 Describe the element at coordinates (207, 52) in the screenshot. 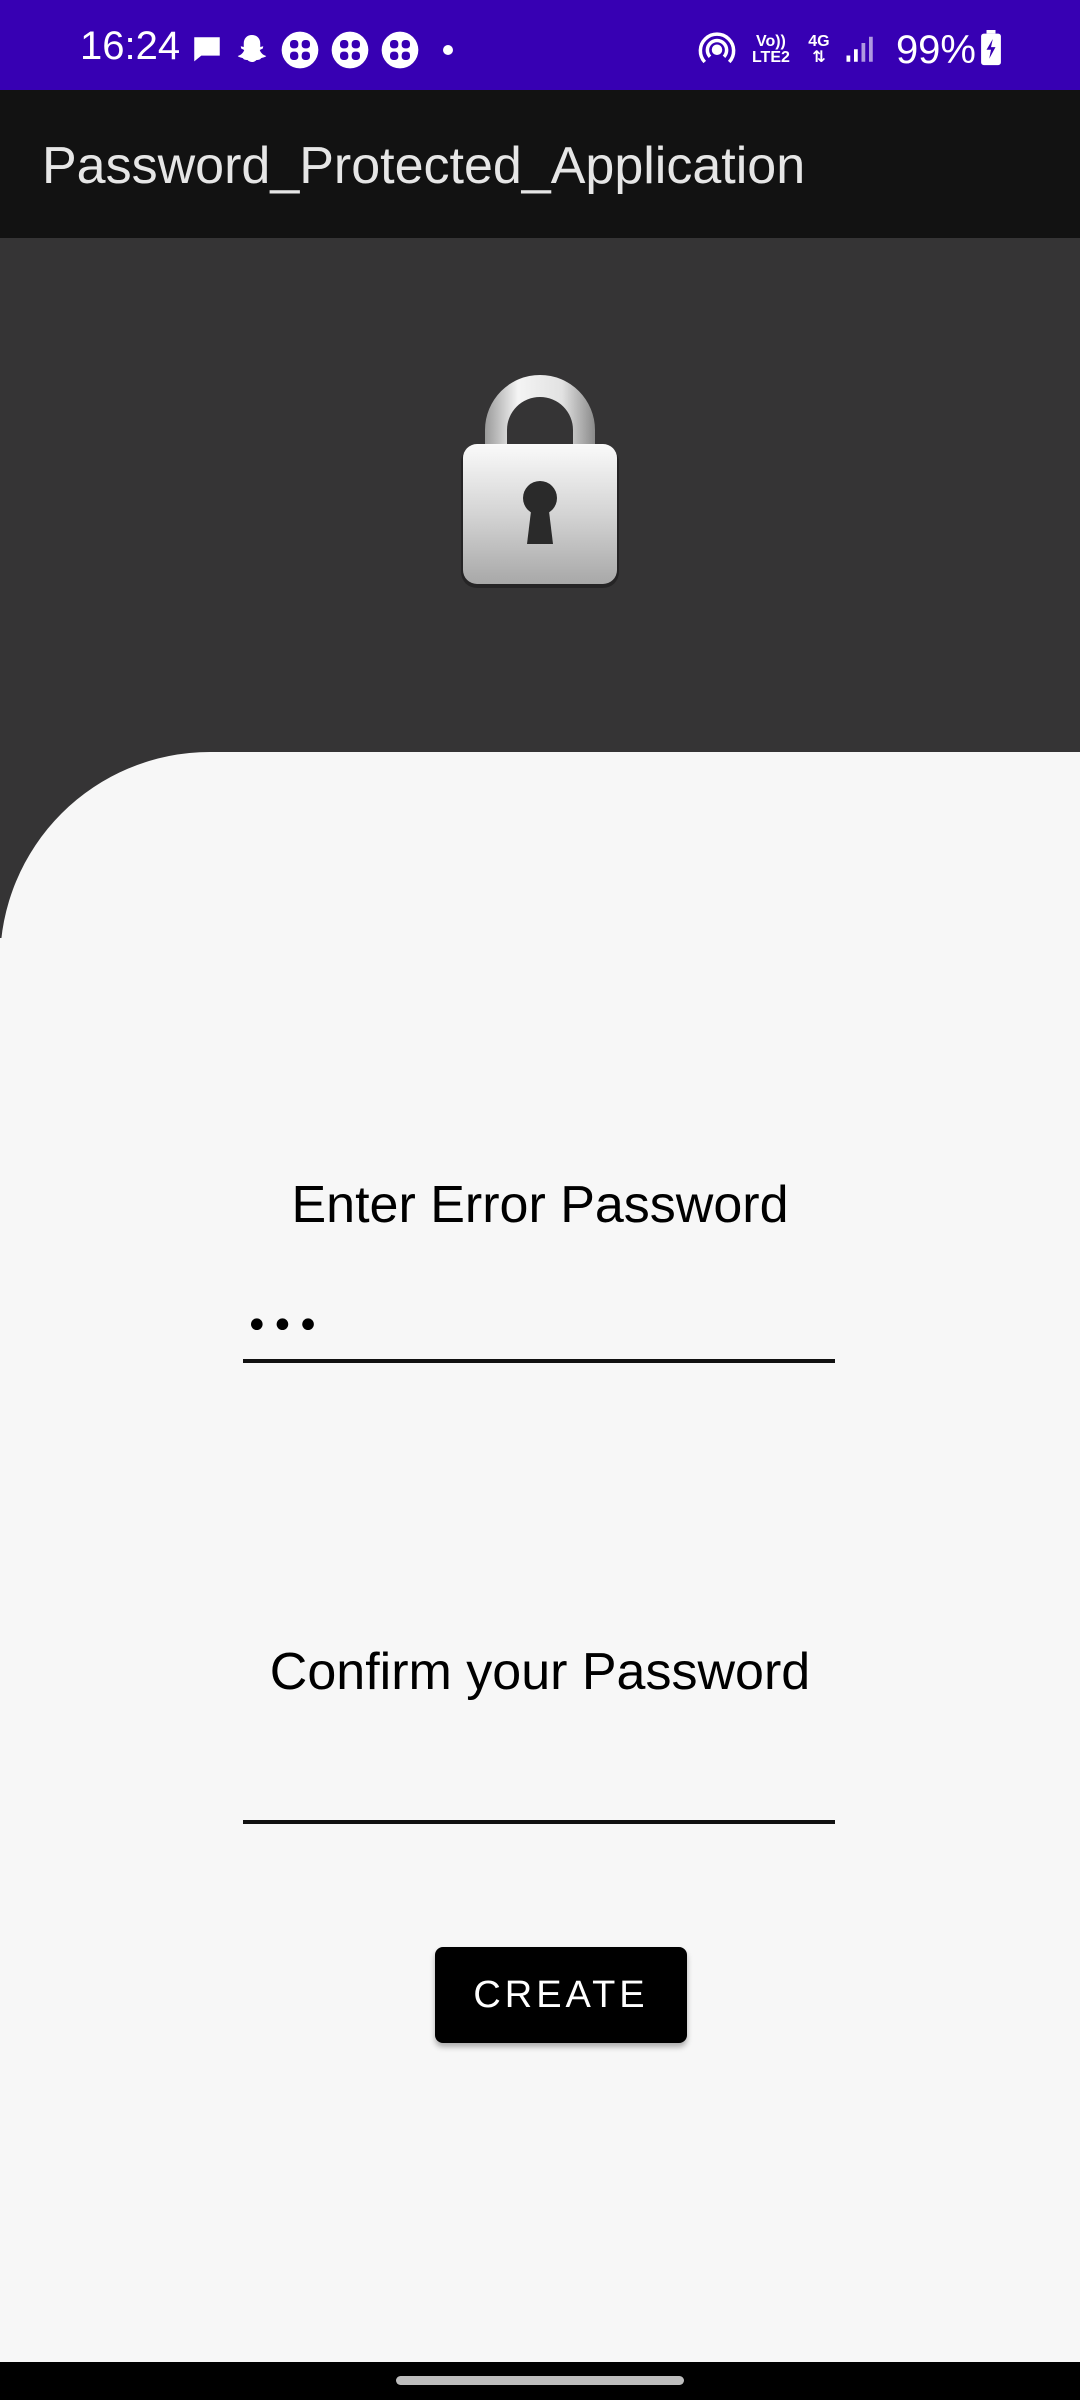

I see `message-icon` at that location.